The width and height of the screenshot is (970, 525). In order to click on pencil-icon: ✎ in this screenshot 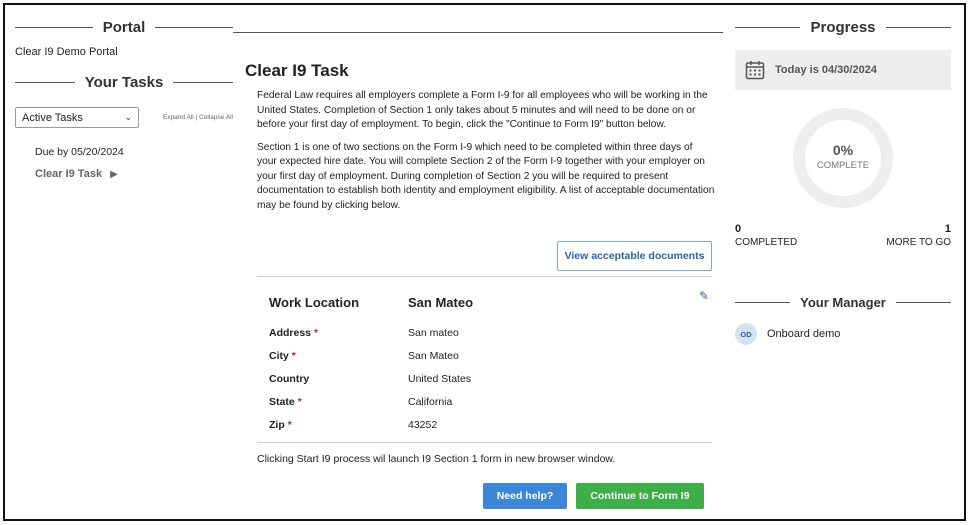, I will do `click(704, 296)`.